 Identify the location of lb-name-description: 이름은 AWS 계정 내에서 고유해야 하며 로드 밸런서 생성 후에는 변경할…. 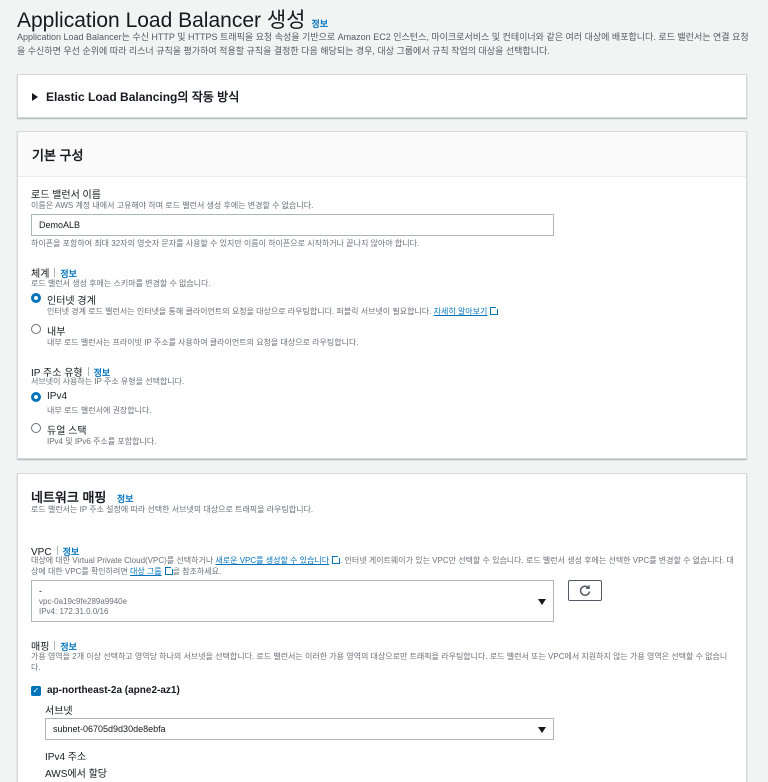
(172, 205).